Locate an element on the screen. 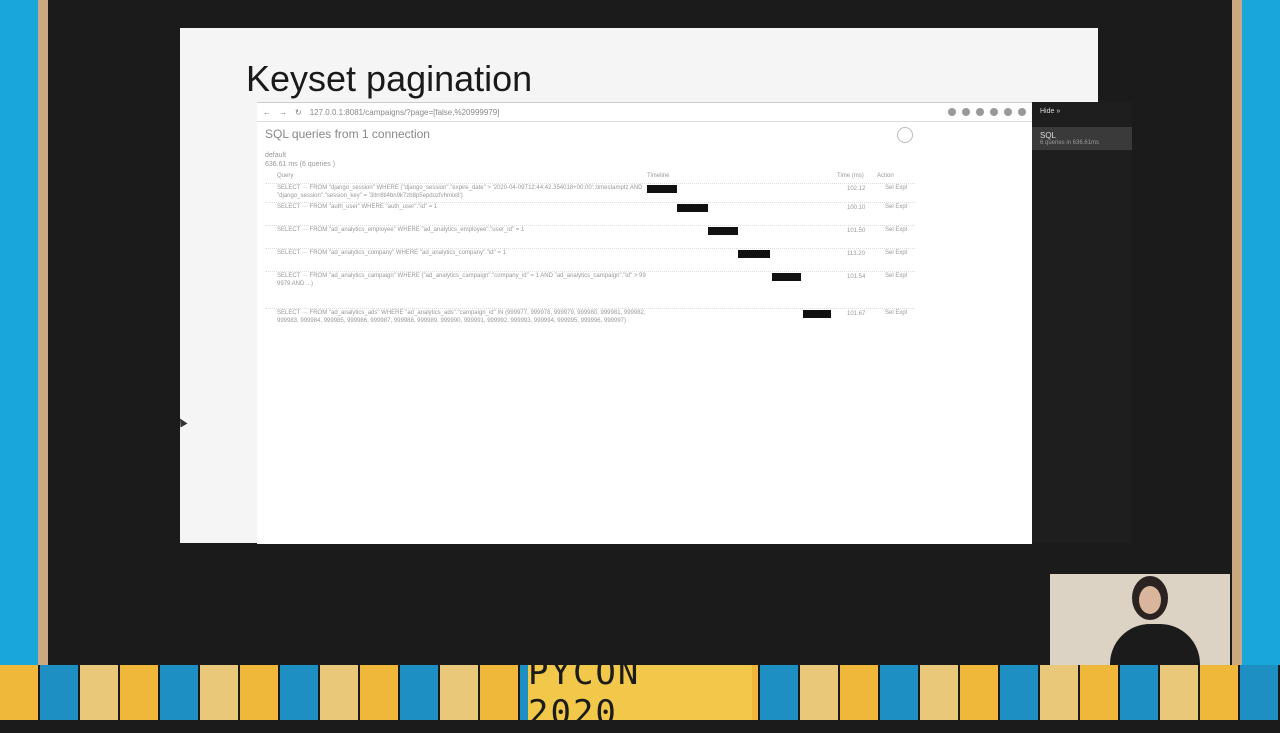 The image size is (1280, 733). back-icon: ← is located at coordinates (267, 112).